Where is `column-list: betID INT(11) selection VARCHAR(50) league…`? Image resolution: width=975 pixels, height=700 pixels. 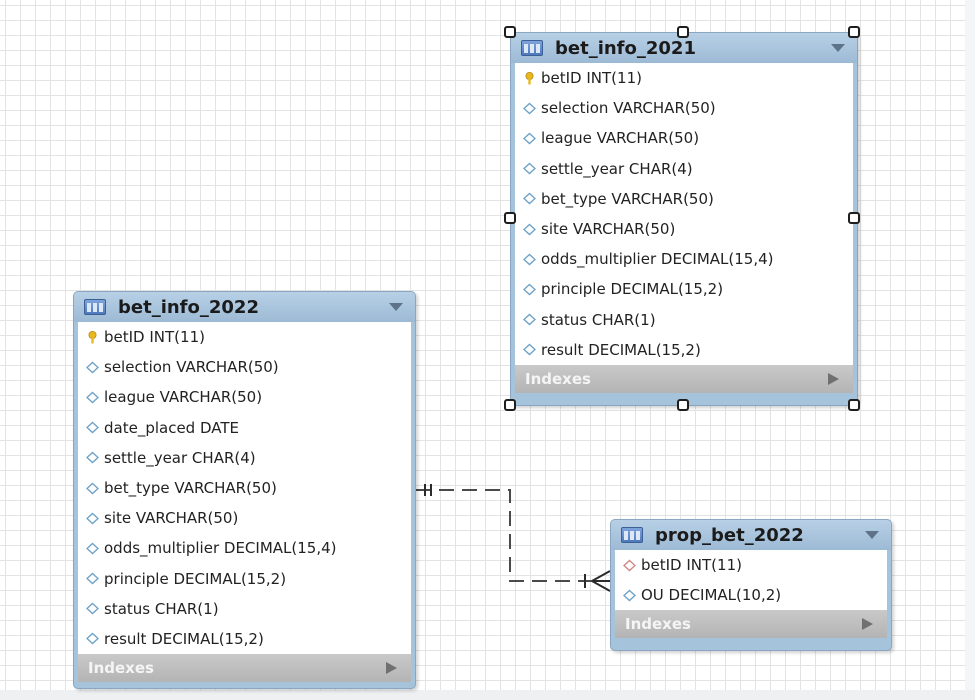
column-list: betID INT(11) selection VARCHAR(50) league… is located at coordinates (684, 214).